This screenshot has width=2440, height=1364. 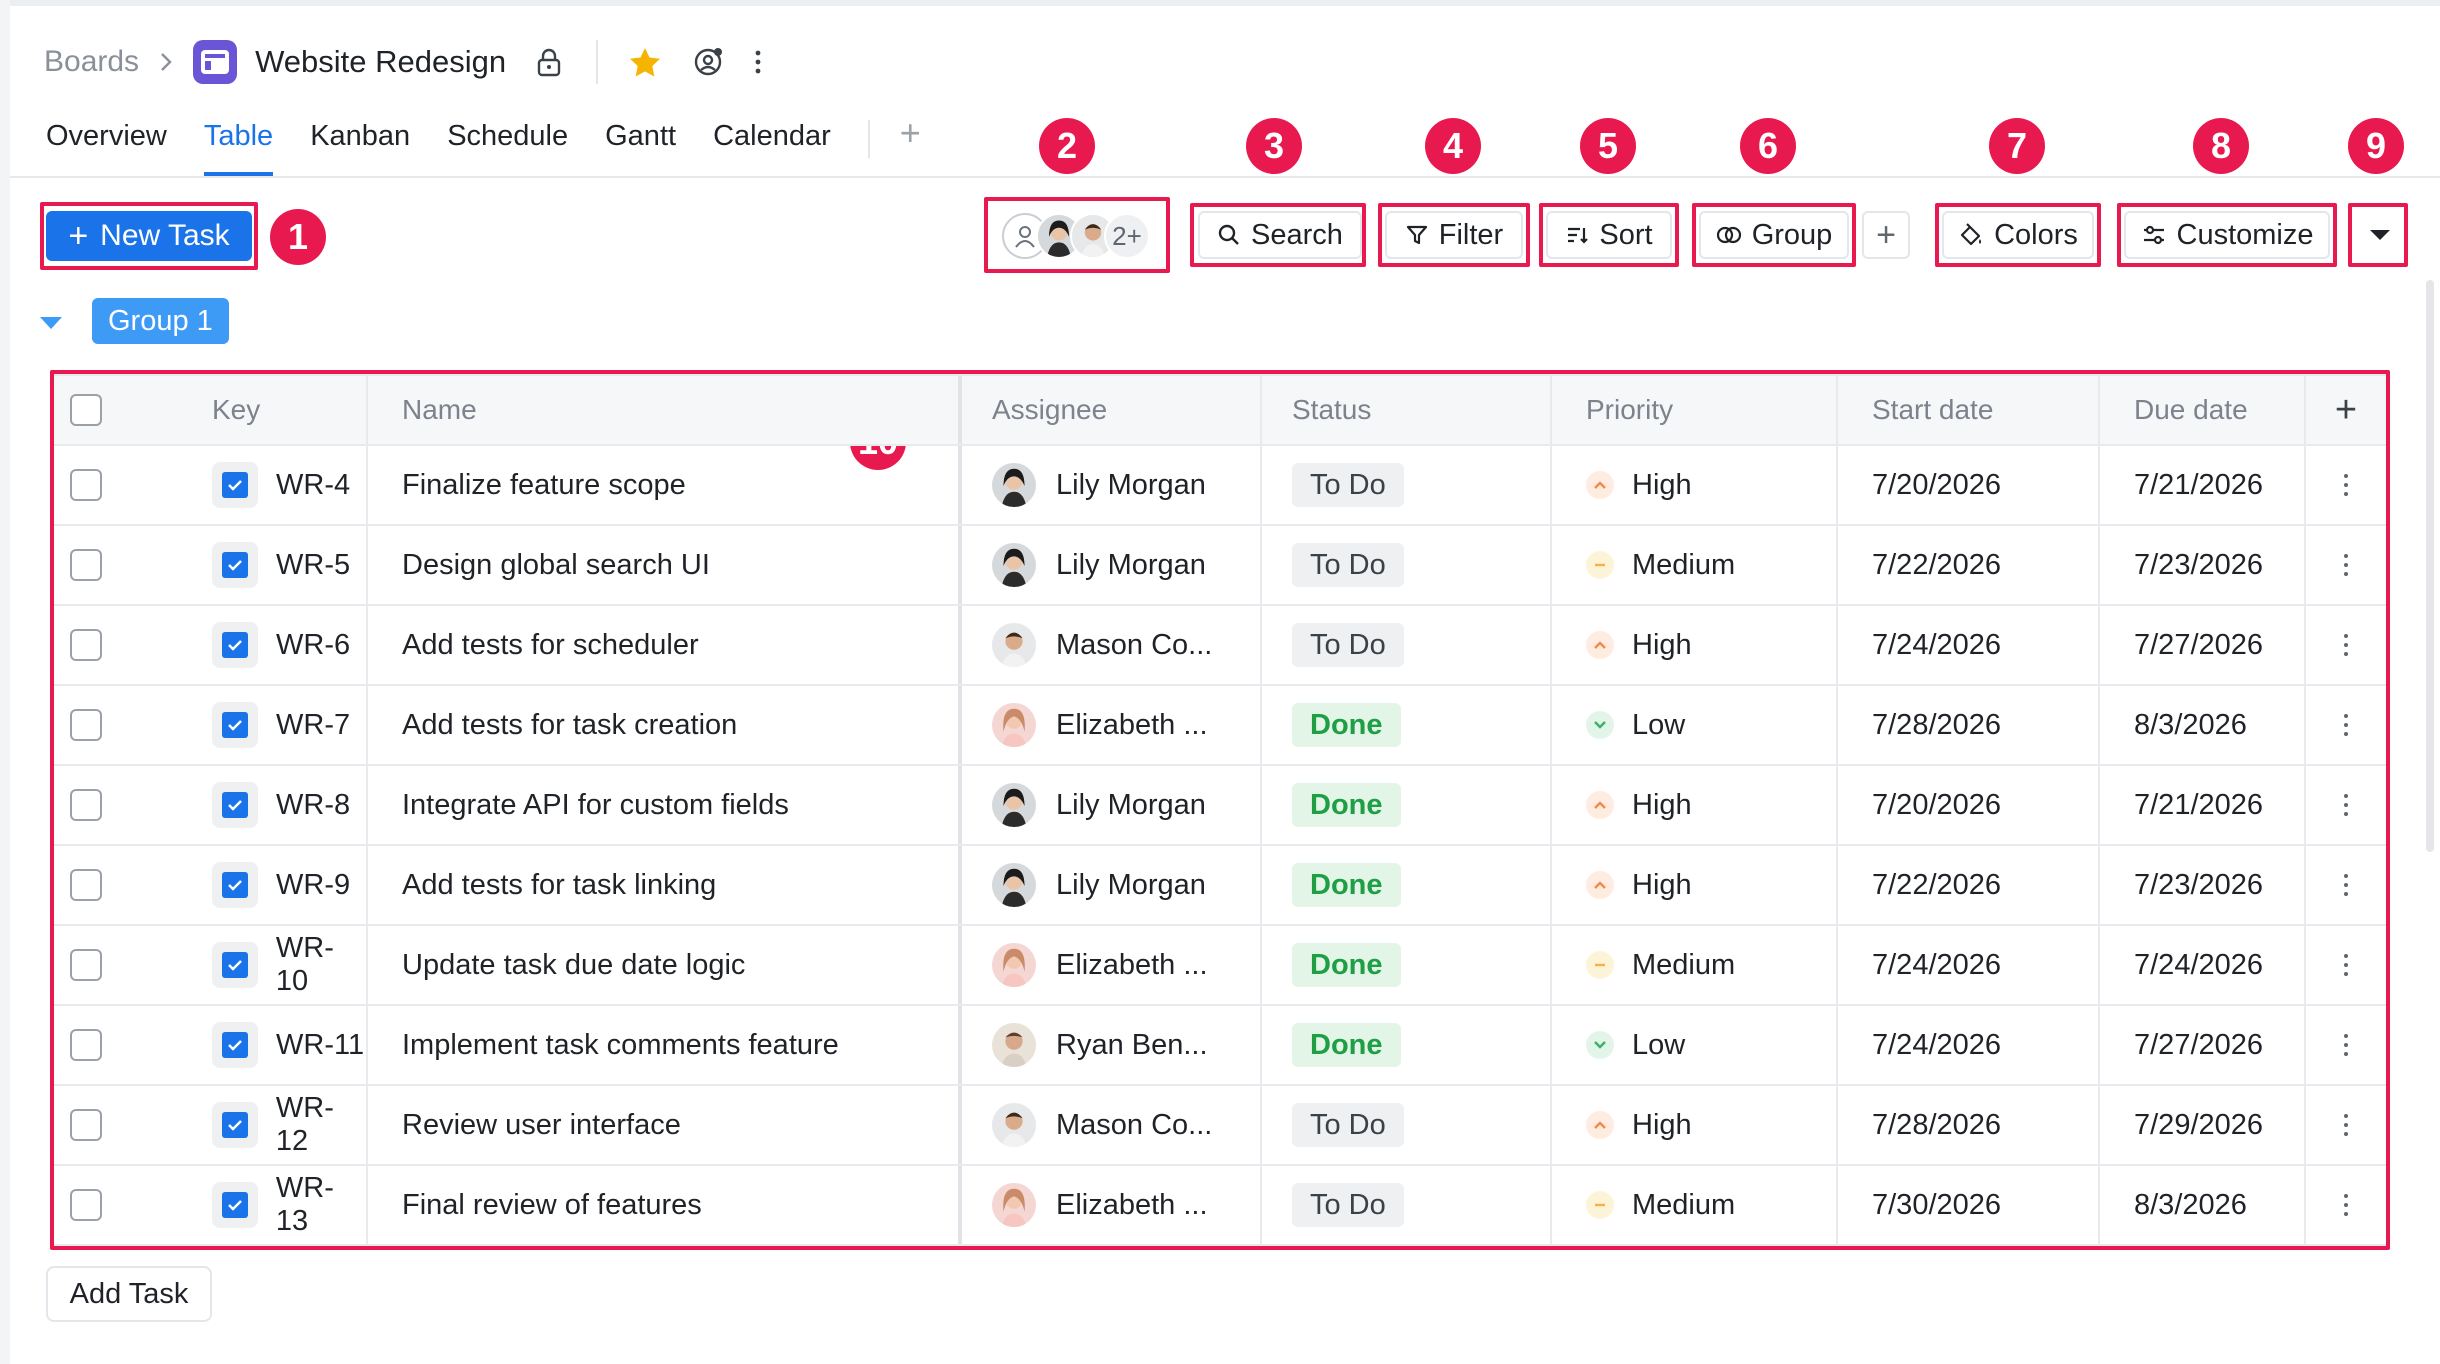 I want to click on group-badge: Group 1, so click(x=160, y=321).